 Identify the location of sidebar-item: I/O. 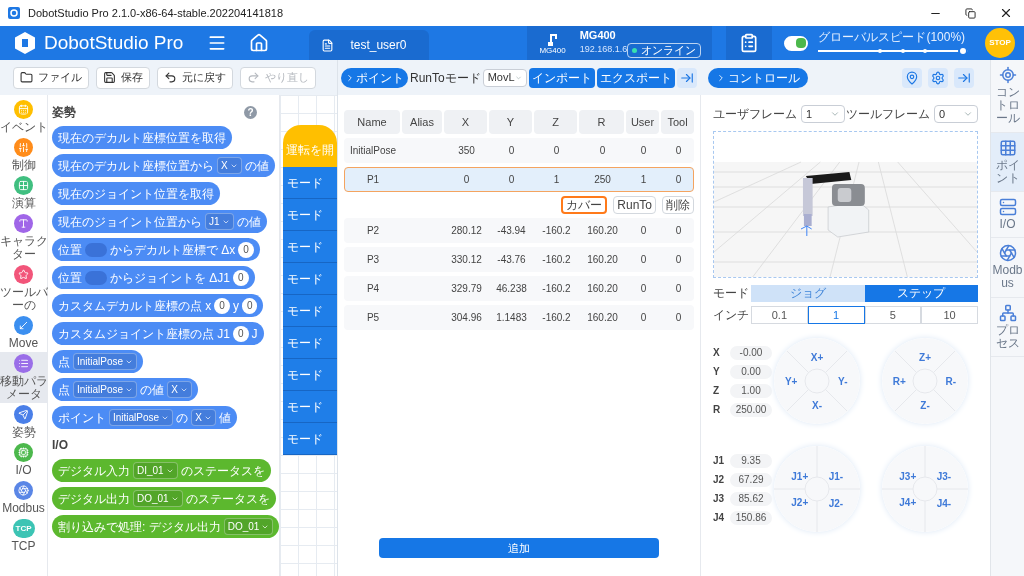
(1007, 215).